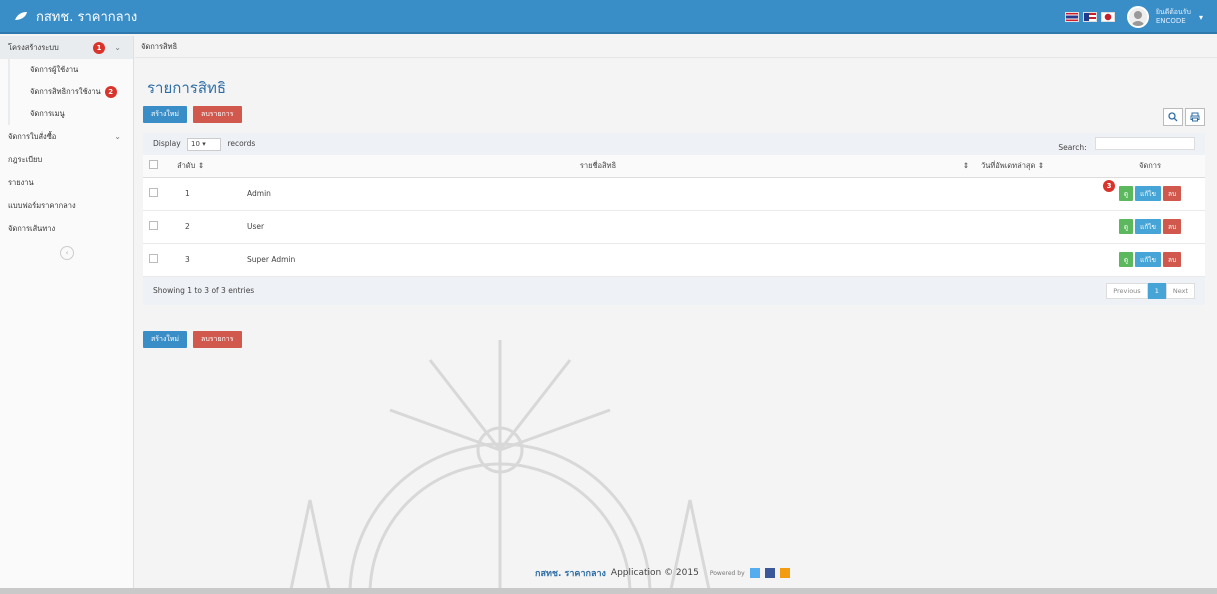  Describe the element at coordinates (608, 591) in the screenshot. I see `bottom-bar` at that location.